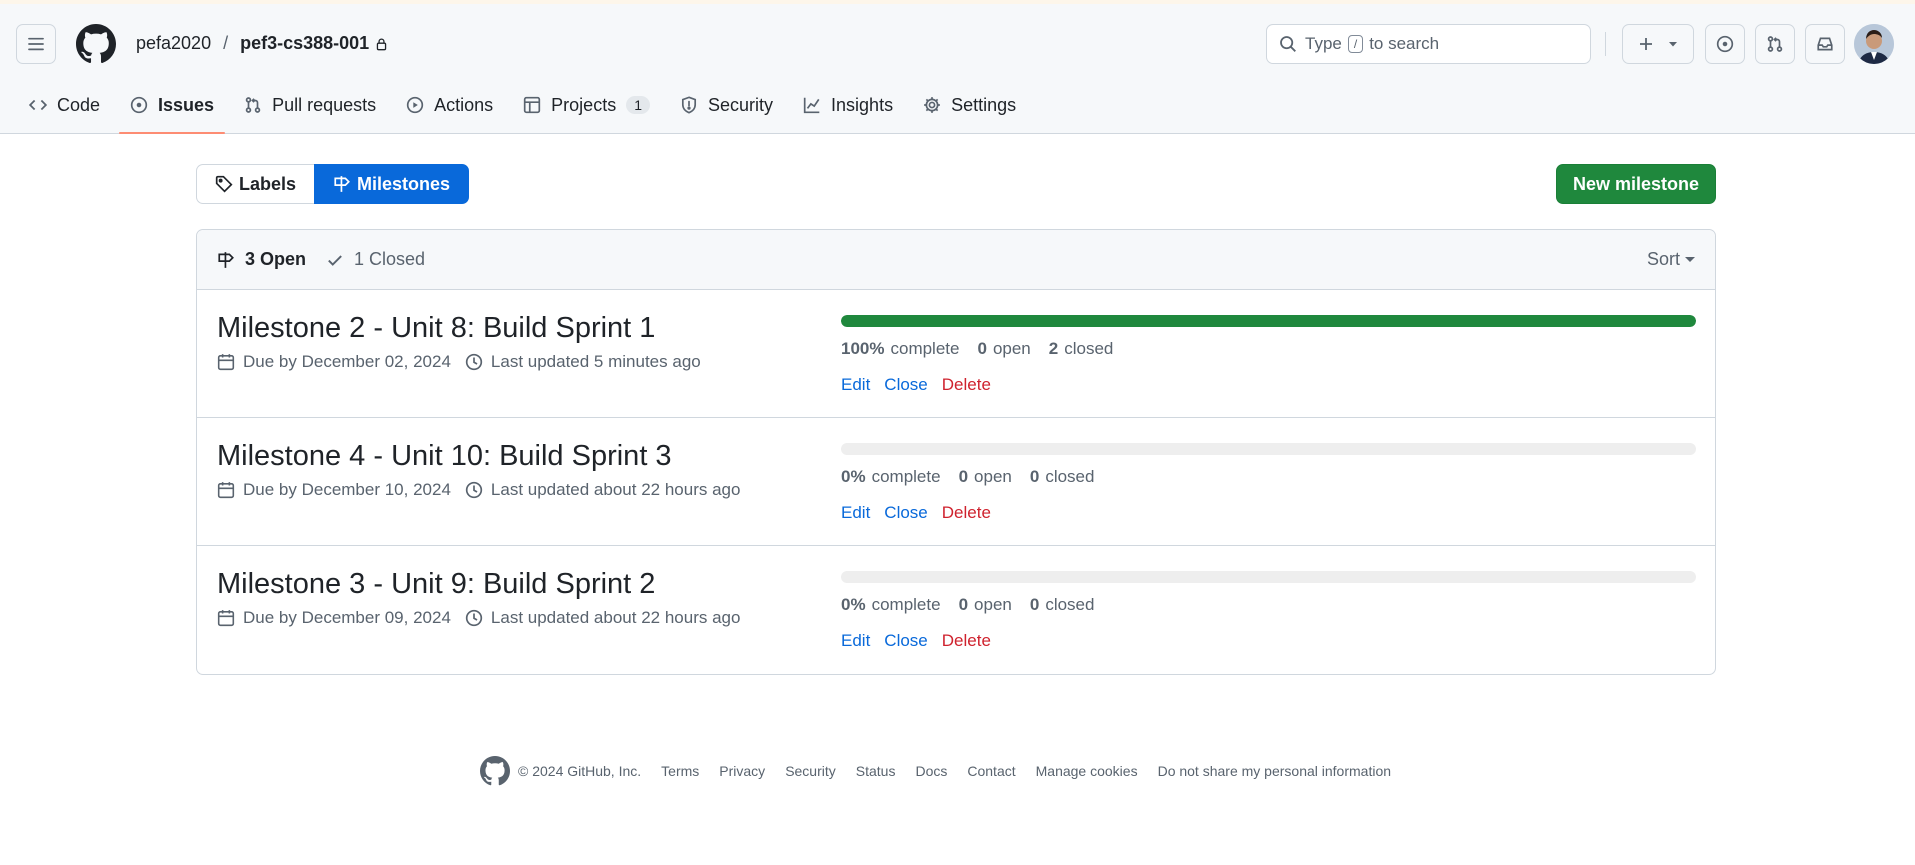  What do you see at coordinates (848, 105) in the screenshot?
I see `tab-insights: Insights` at bounding box center [848, 105].